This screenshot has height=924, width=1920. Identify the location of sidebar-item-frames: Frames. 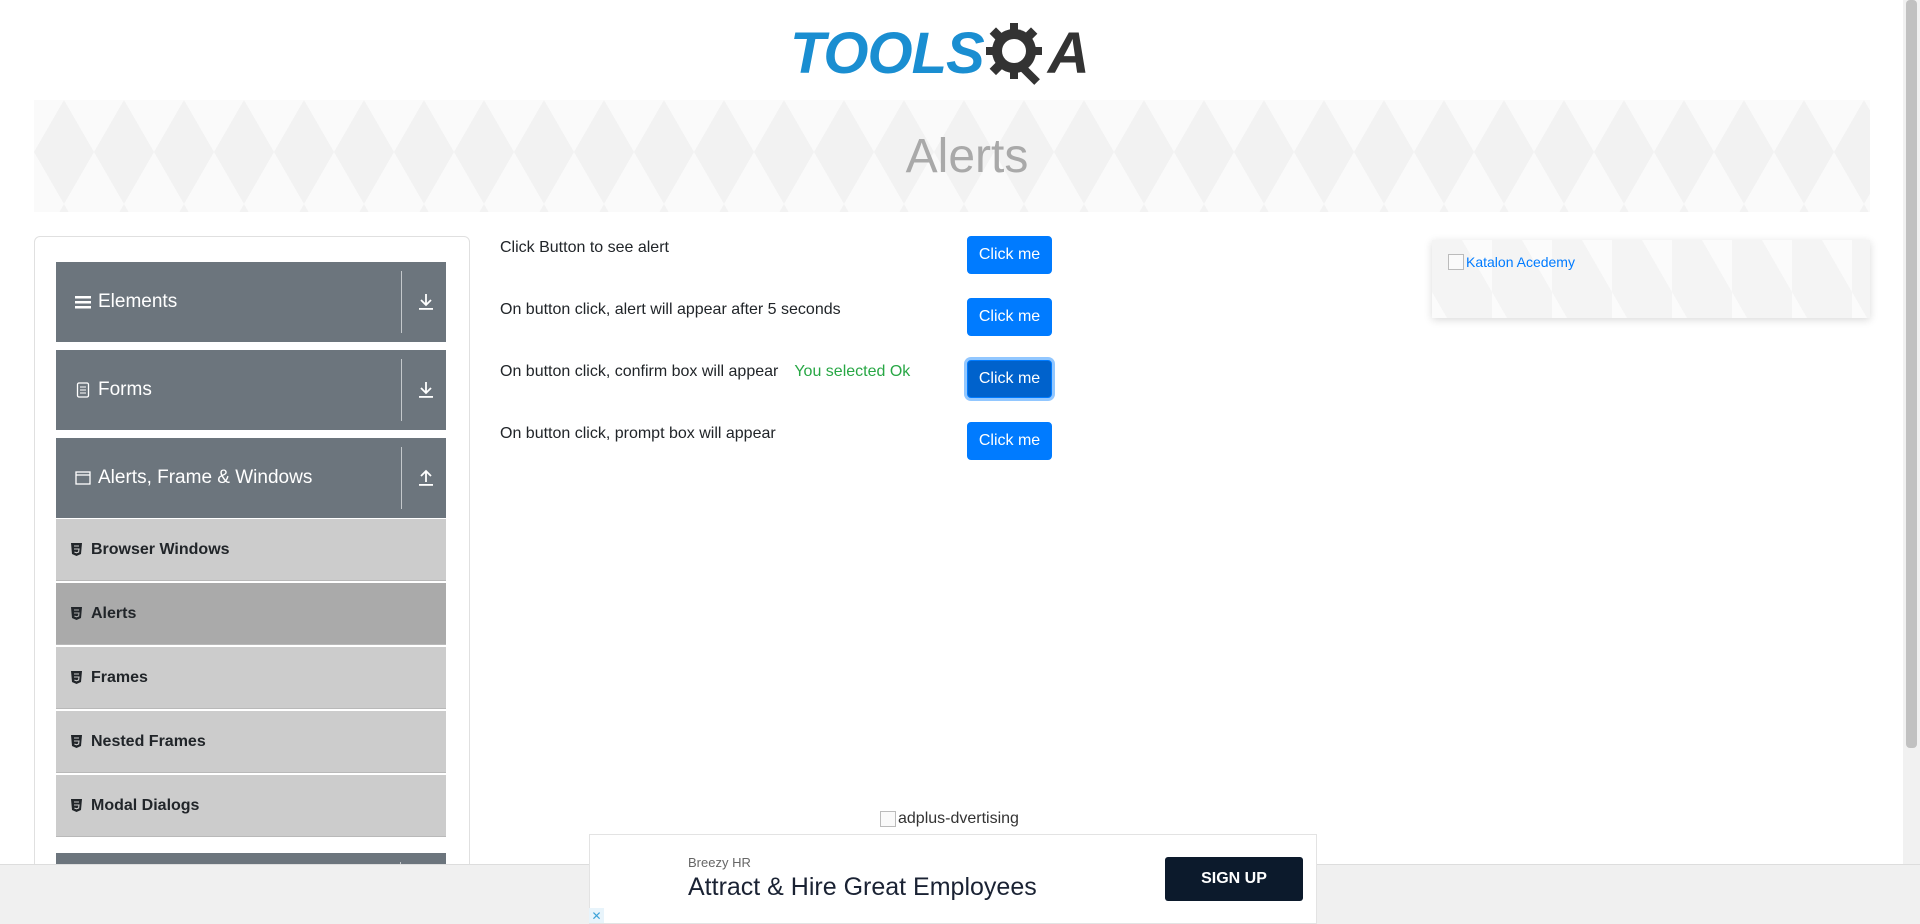
(251, 678).